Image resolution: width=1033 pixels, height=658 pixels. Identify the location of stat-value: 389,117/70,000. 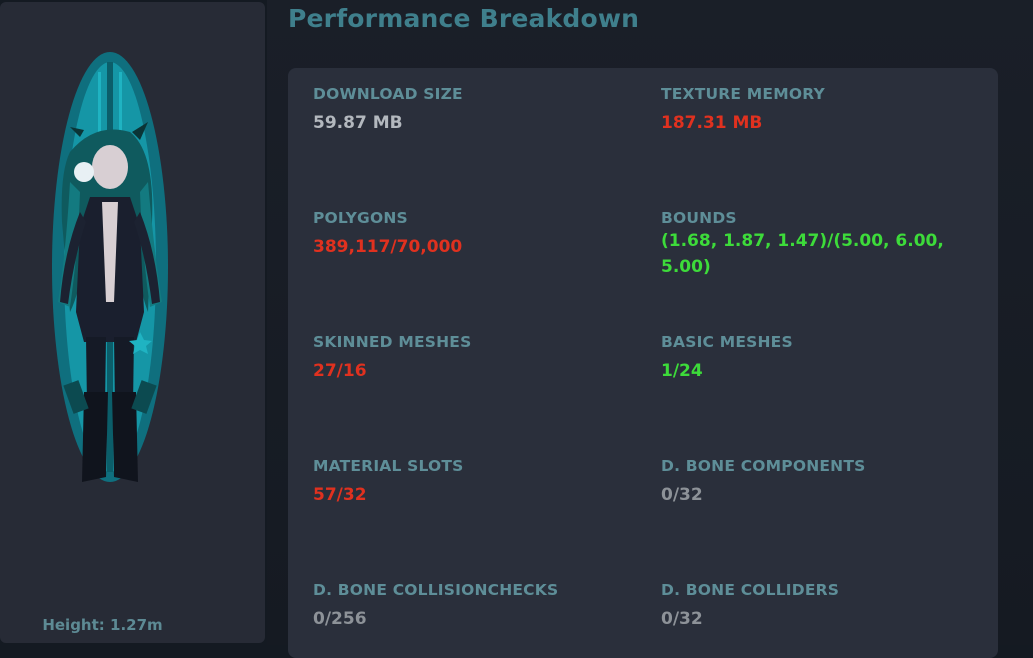
(388, 247).